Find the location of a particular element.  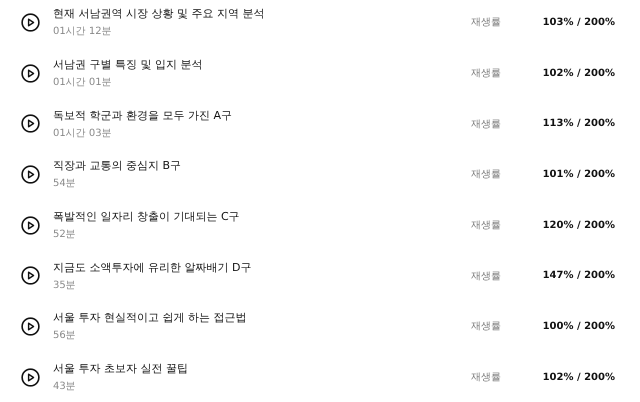

playback-rate: 103% / 200% is located at coordinates (578, 22).